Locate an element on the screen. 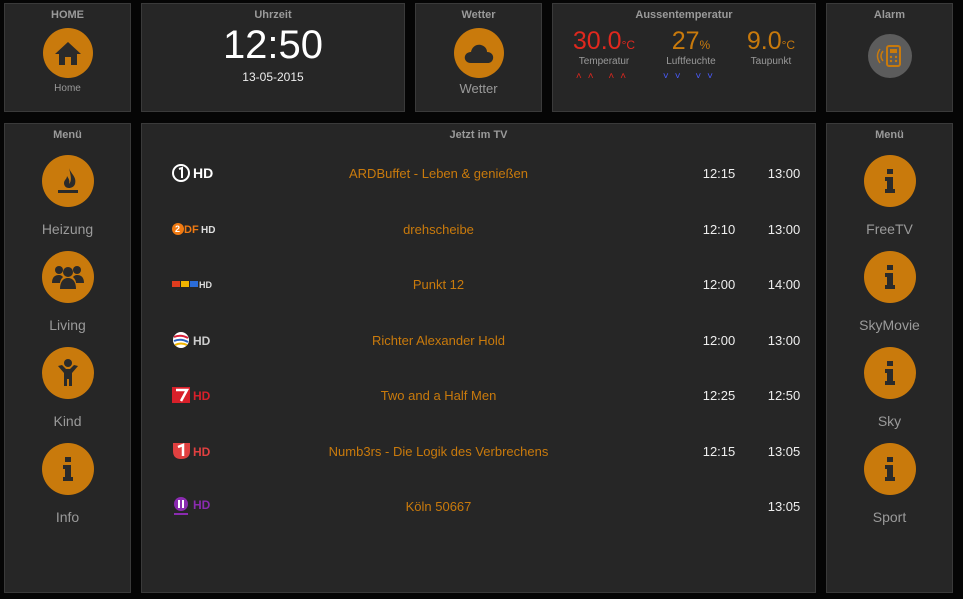 Image resolution: width=963 pixels, height=599 pixels. tv-show-title: Punkt 12 is located at coordinates (438, 284).